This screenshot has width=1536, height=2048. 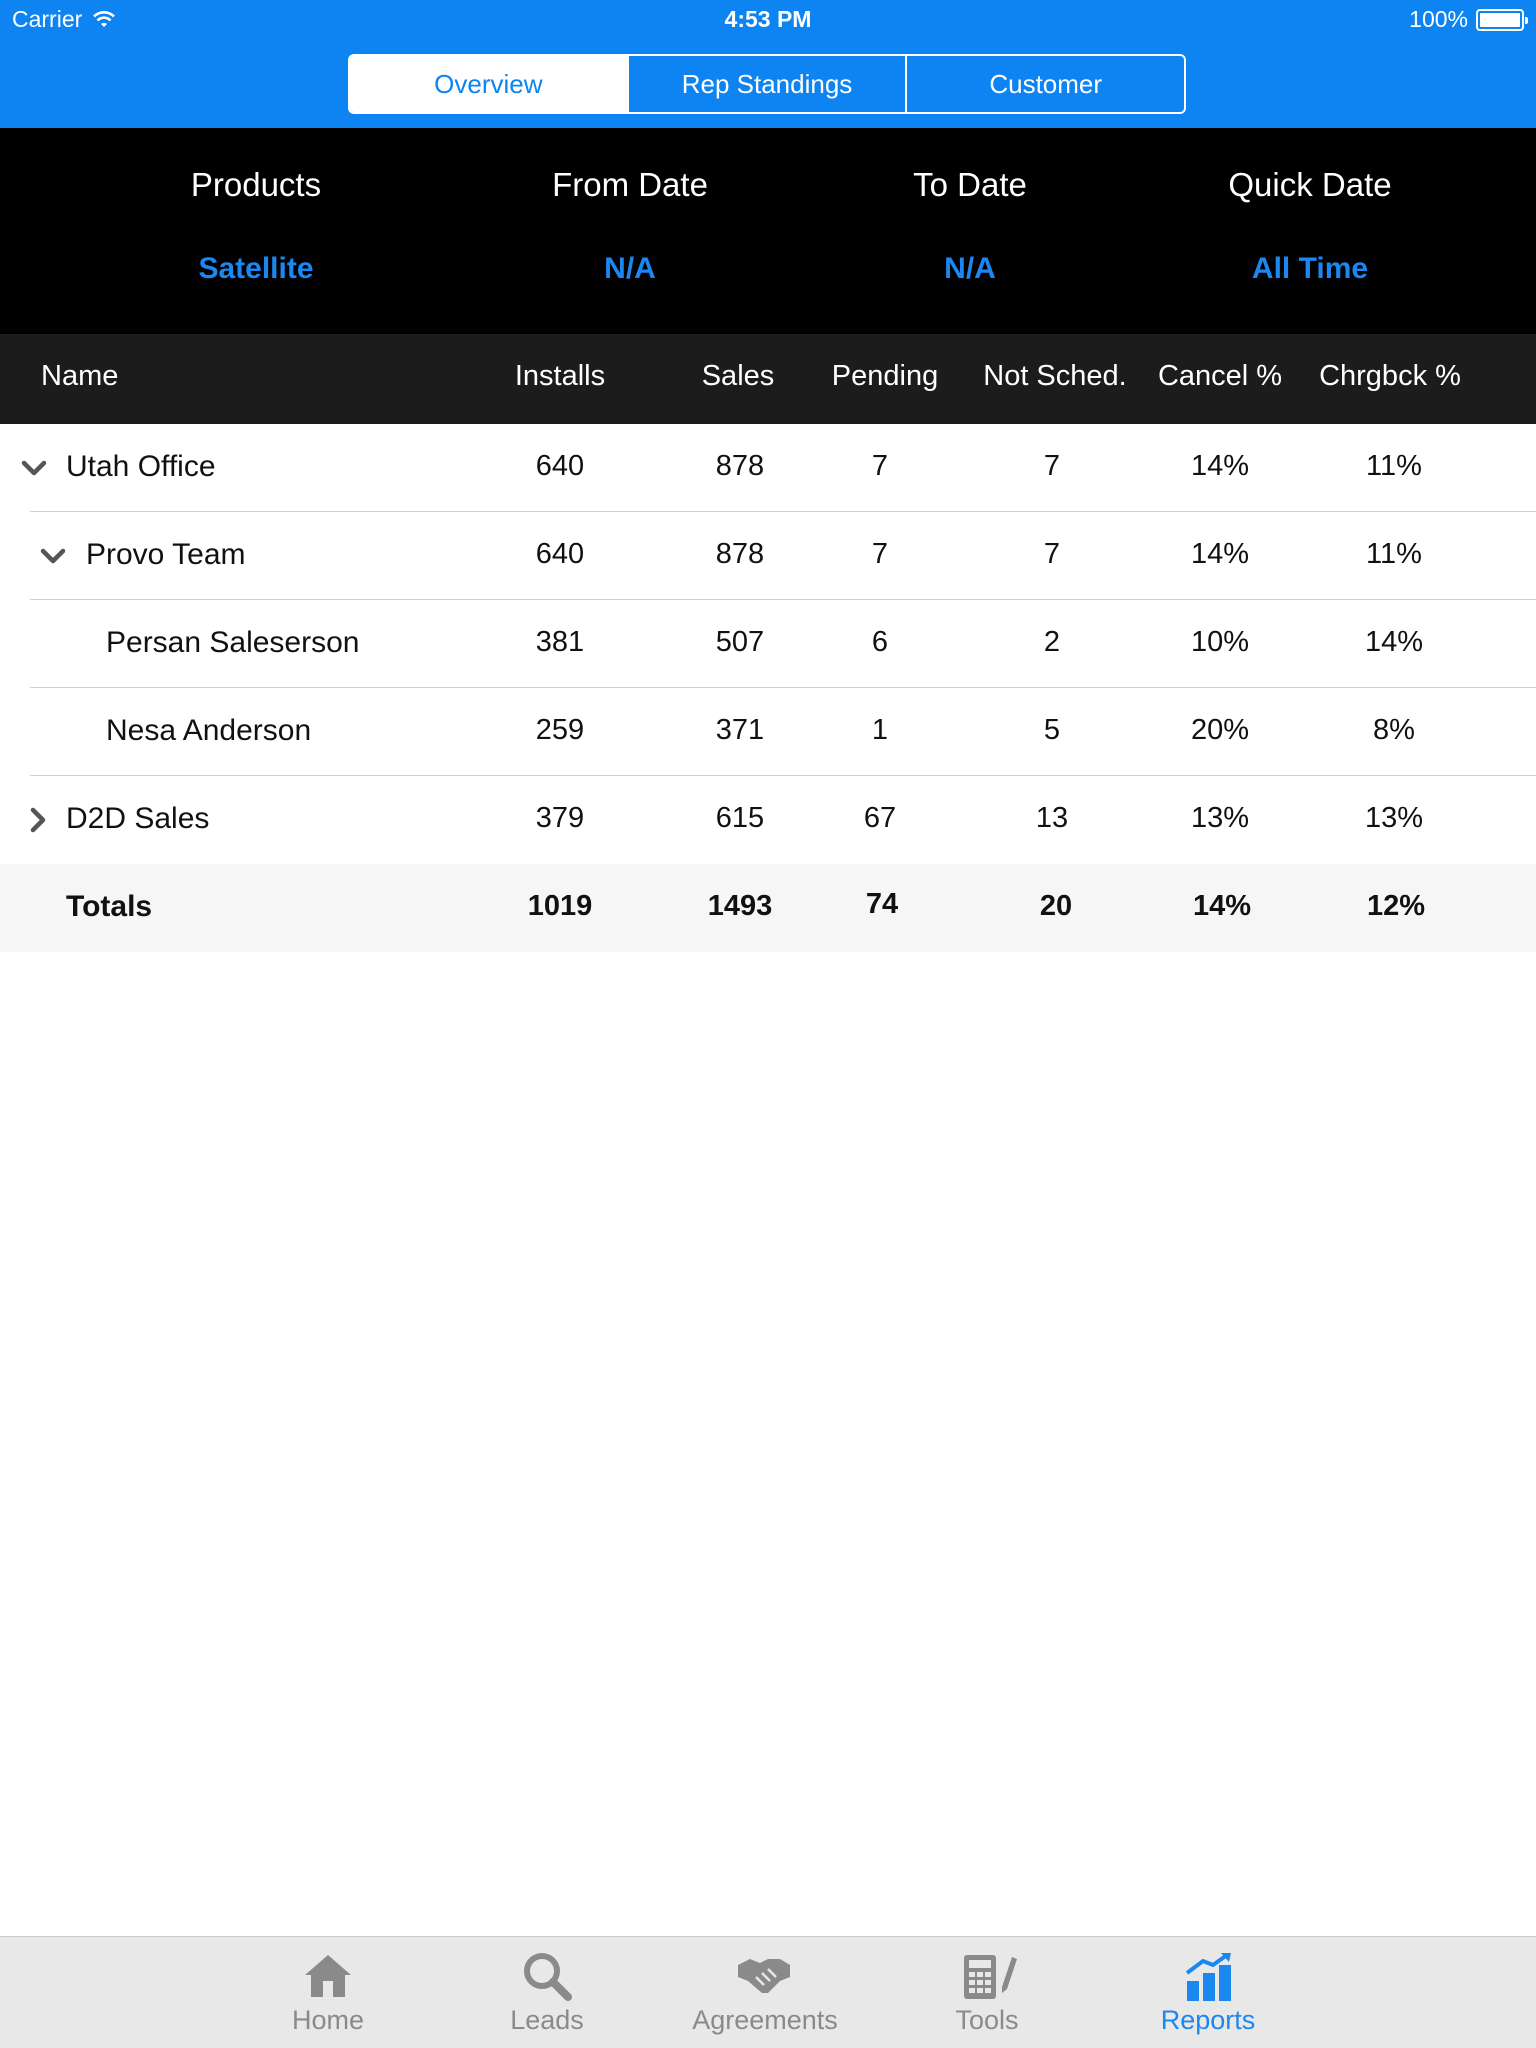 I want to click on filter-to-date-label: To Date, so click(x=970, y=184).